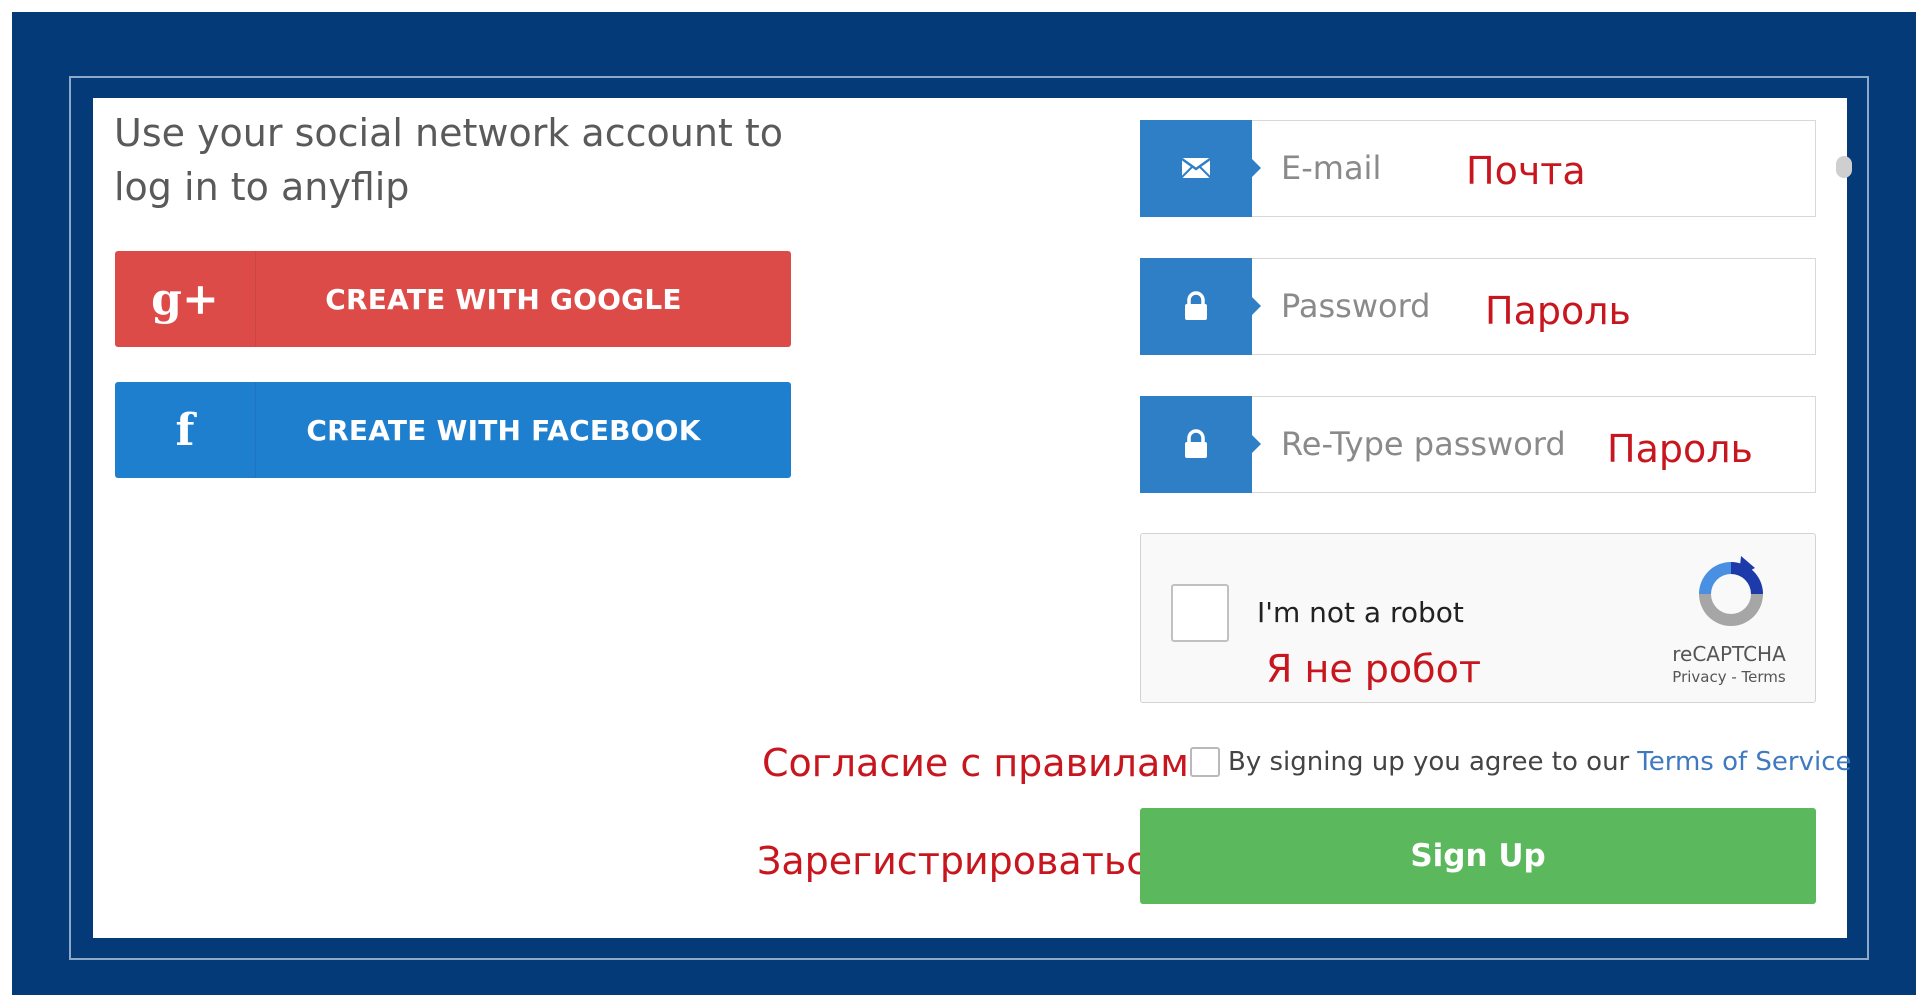 The height and width of the screenshot is (995, 1916). What do you see at coordinates (1478, 856) in the screenshot?
I see `sign-up-button: Sign Up` at bounding box center [1478, 856].